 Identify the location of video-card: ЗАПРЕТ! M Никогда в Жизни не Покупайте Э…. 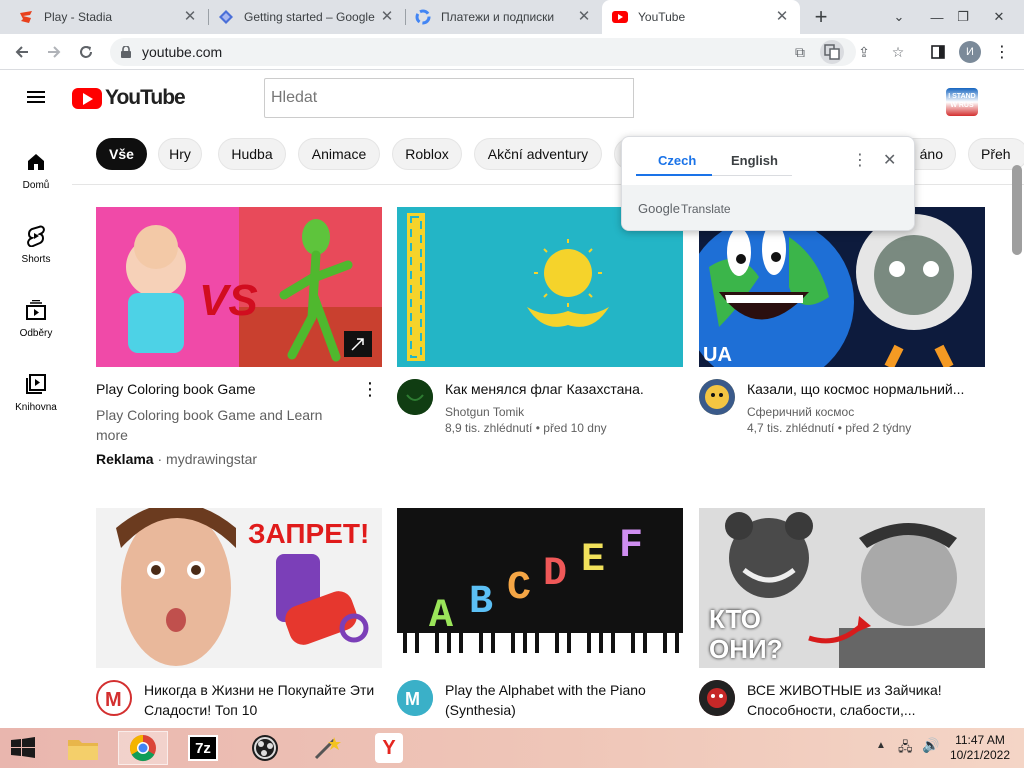
(239, 614).